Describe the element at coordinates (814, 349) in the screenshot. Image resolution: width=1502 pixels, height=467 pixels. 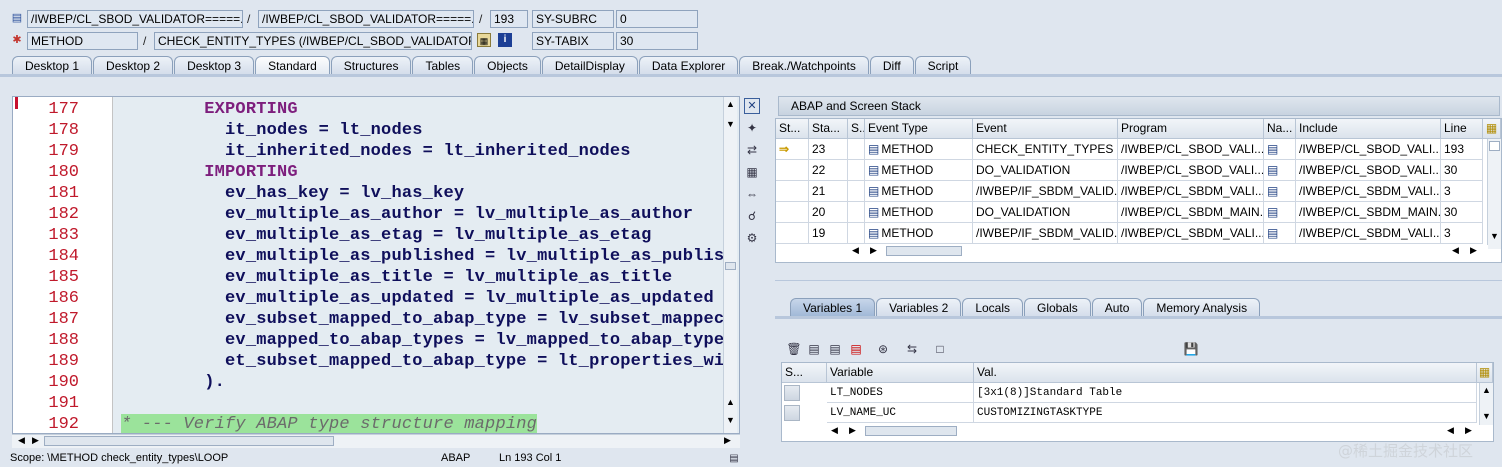
I see `insert-row-icon: ▤` at that location.